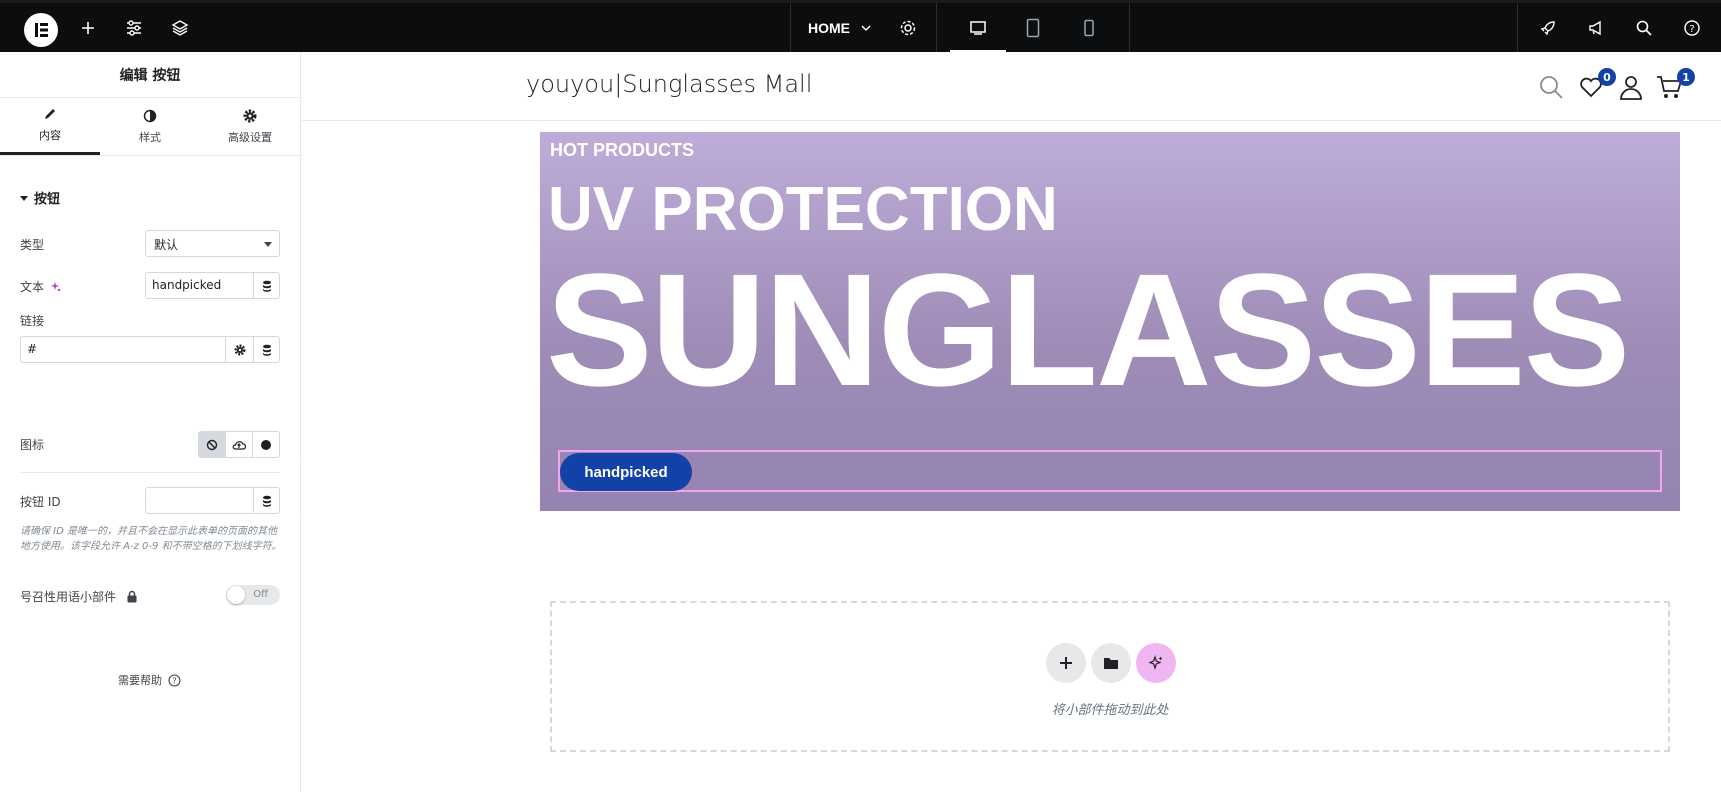 The width and height of the screenshot is (1721, 792). What do you see at coordinates (123, 349) in the screenshot?
I see `link-input: #` at bounding box center [123, 349].